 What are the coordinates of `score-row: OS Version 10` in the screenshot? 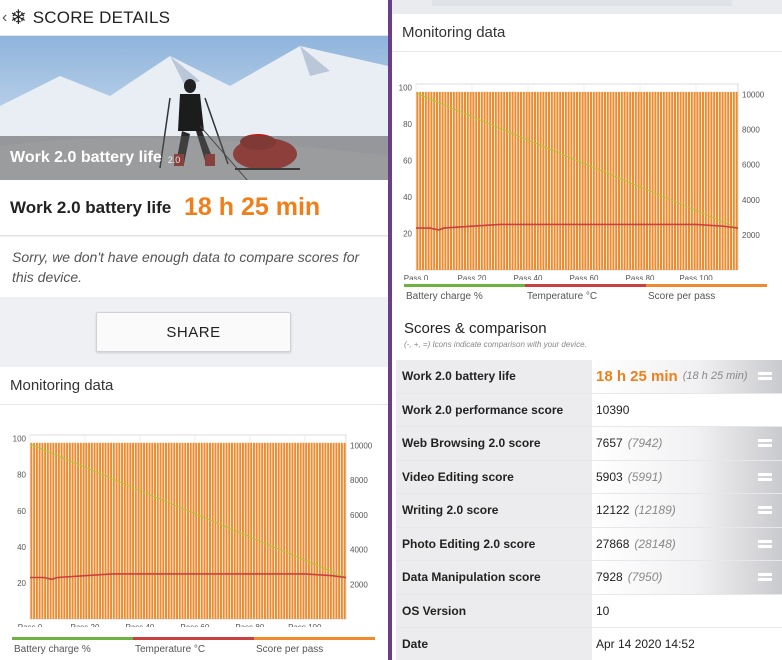 It's located at (589, 611).